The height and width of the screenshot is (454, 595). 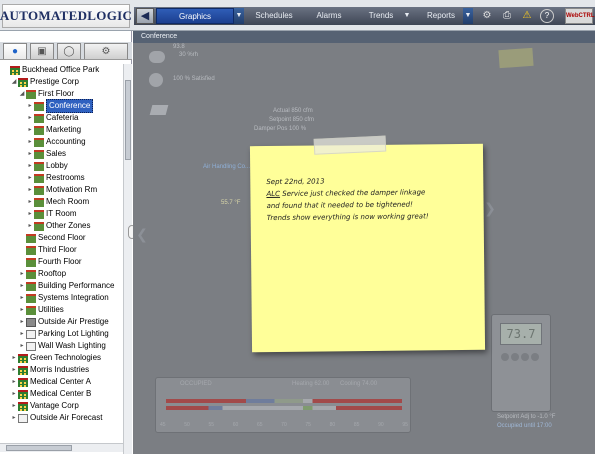 What do you see at coordinates (273, 194) in the screenshot?
I see `note-company: ALC` at bounding box center [273, 194].